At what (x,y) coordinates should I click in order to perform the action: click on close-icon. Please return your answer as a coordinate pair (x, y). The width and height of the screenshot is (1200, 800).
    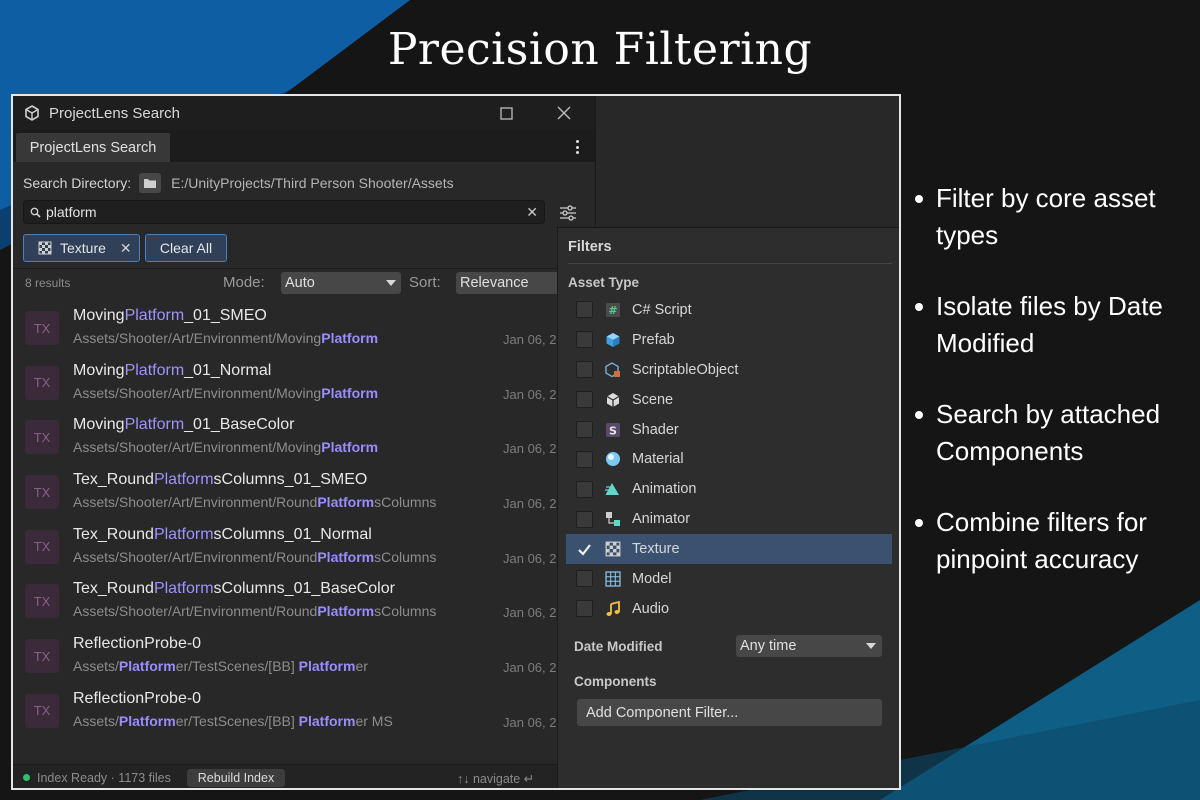
    Looking at the image, I should click on (564, 113).